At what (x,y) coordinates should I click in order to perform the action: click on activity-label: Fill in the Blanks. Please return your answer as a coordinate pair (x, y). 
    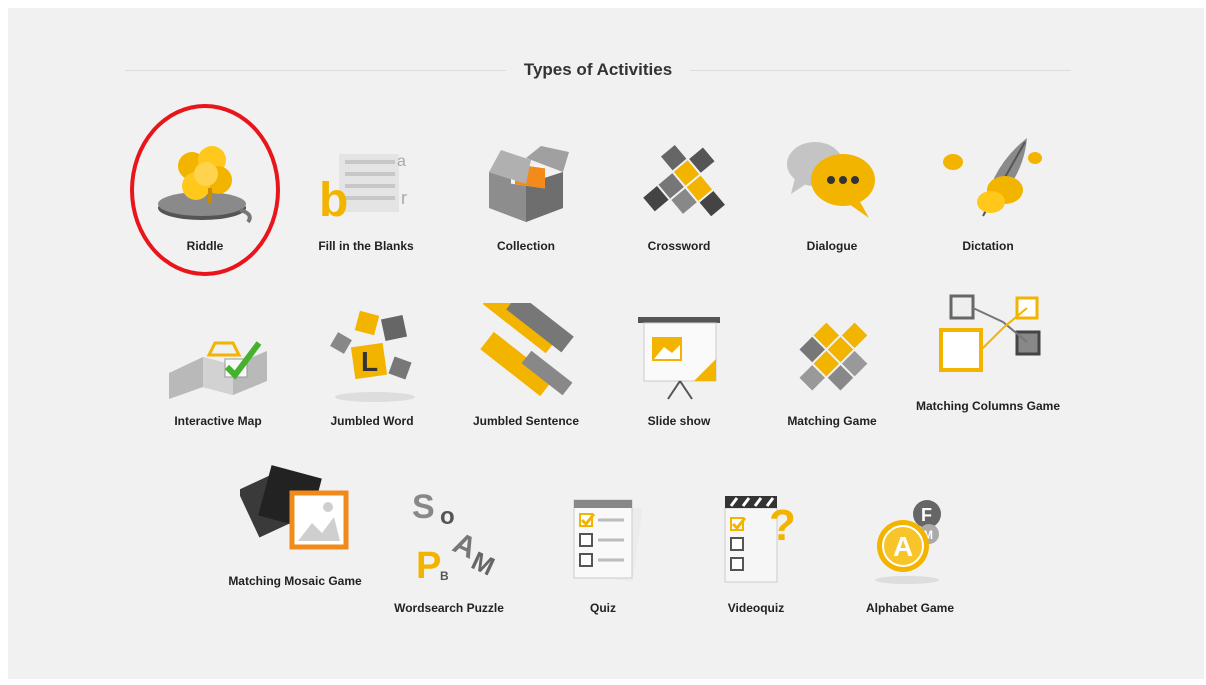
    Looking at the image, I should click on (366, 246).